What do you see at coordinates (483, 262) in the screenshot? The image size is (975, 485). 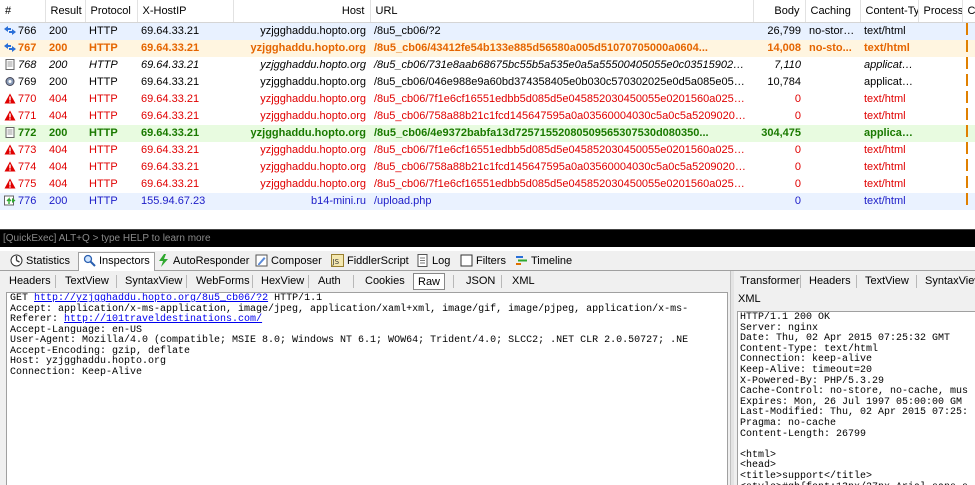 I see `tab-filters: Filters` at bounding box center [483, 262].